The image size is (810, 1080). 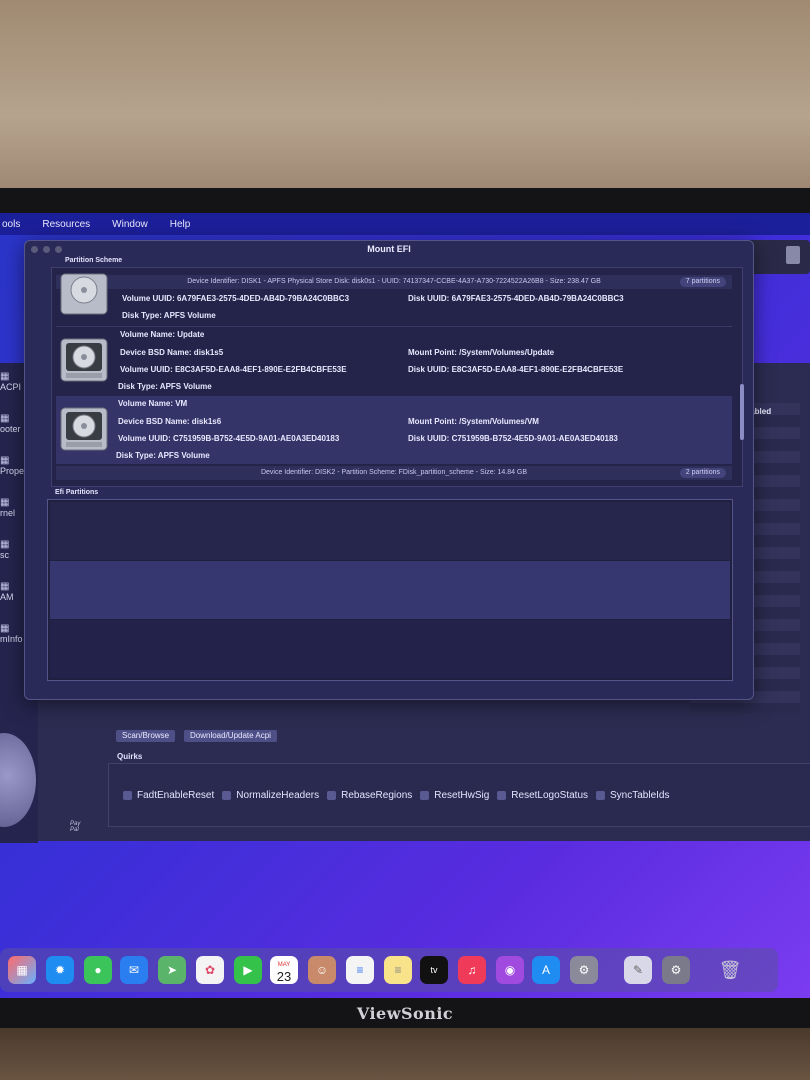 What do you see at coordinates (405, 1013) in the screenshot?
I see `monitor-brand-logo: ViewSonic` at bounding box center [405, 1013].